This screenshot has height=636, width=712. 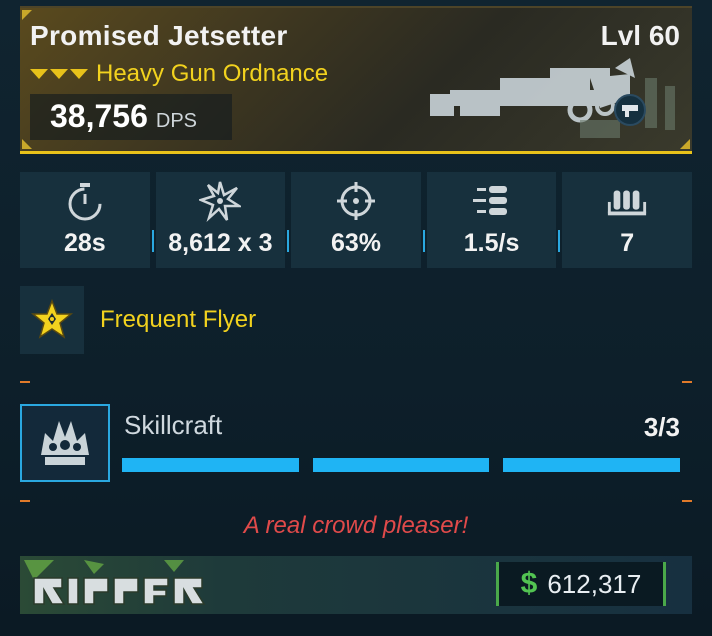 I want to click on stat-value: 28s, so click(x=84, y=243).